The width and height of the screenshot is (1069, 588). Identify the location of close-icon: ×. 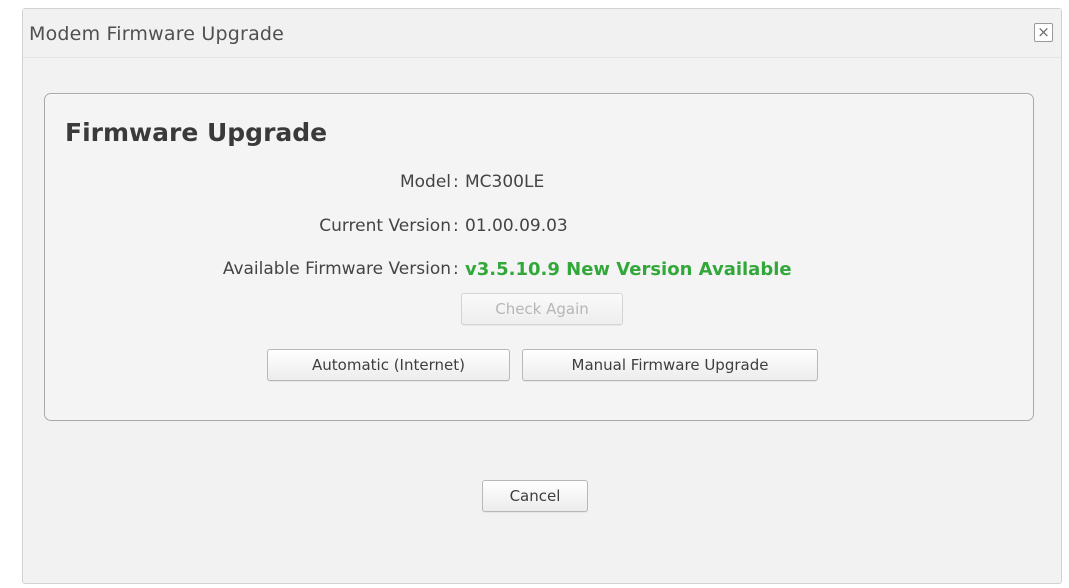
(1043, 32).